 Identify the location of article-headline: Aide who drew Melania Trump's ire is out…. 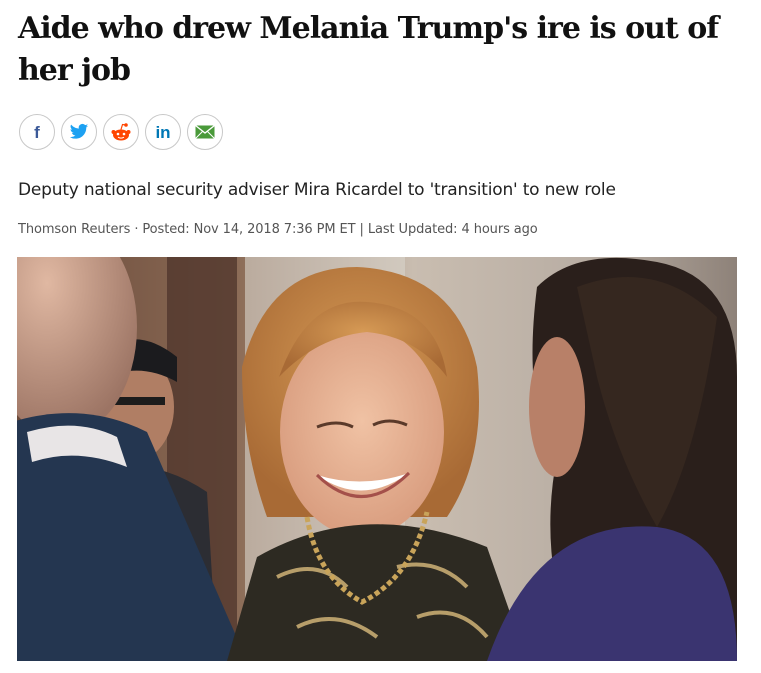
(368, 49).